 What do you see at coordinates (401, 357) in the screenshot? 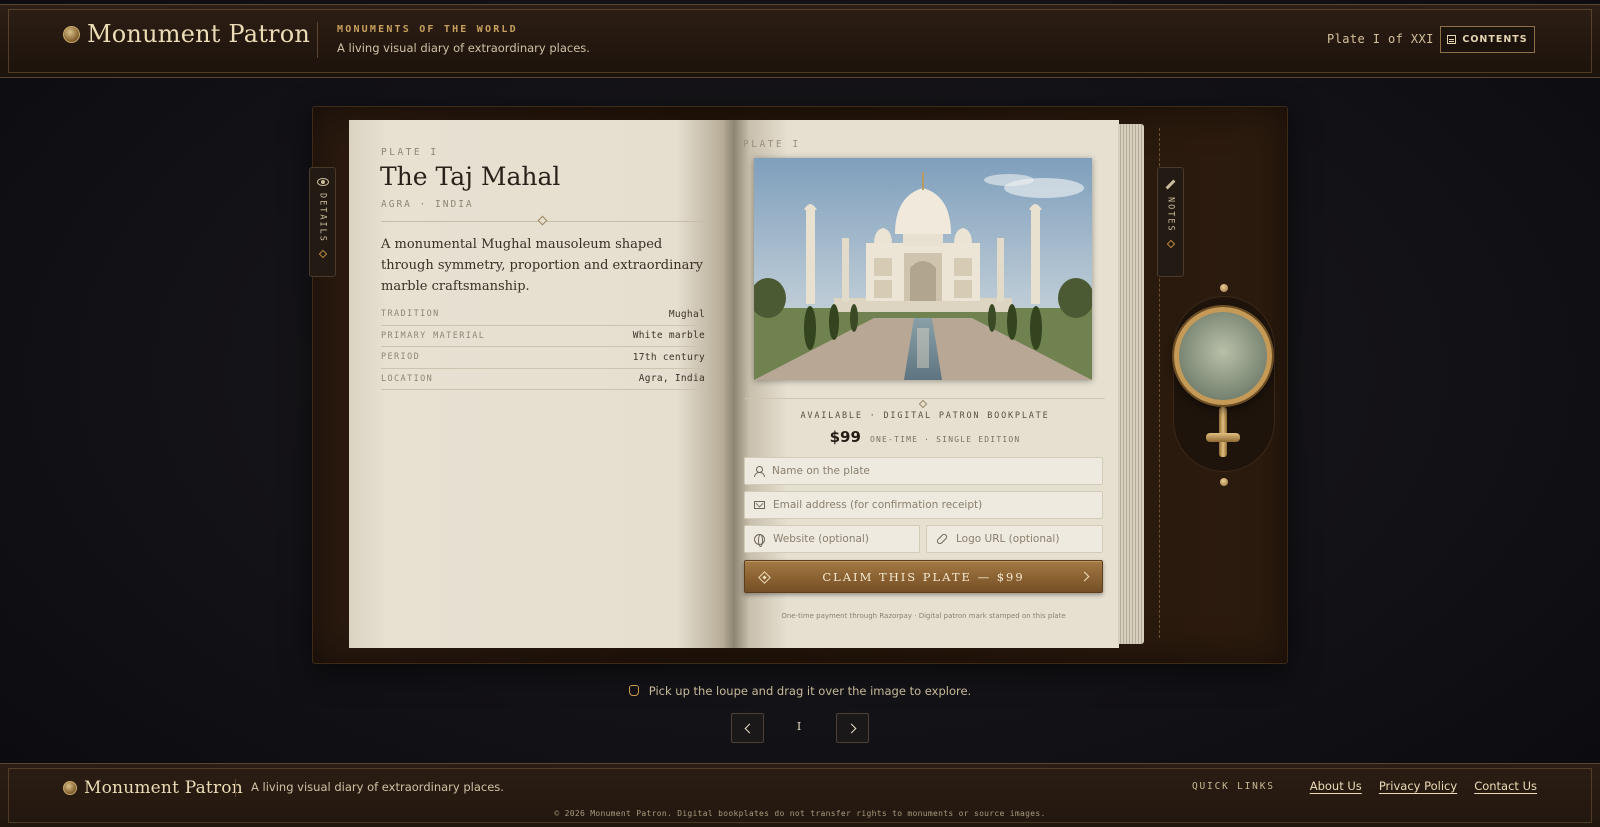
I see `fact-key: PERIOD` at bounding box center [401, 357].